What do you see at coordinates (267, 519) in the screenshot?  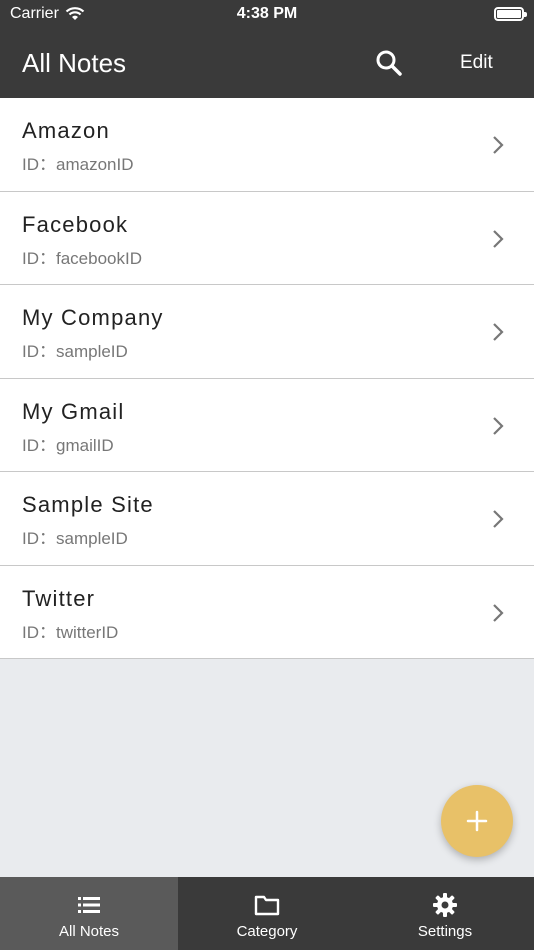 I see `list-item: Sample Site ID：sampleID` at bounding box center [267, 519].